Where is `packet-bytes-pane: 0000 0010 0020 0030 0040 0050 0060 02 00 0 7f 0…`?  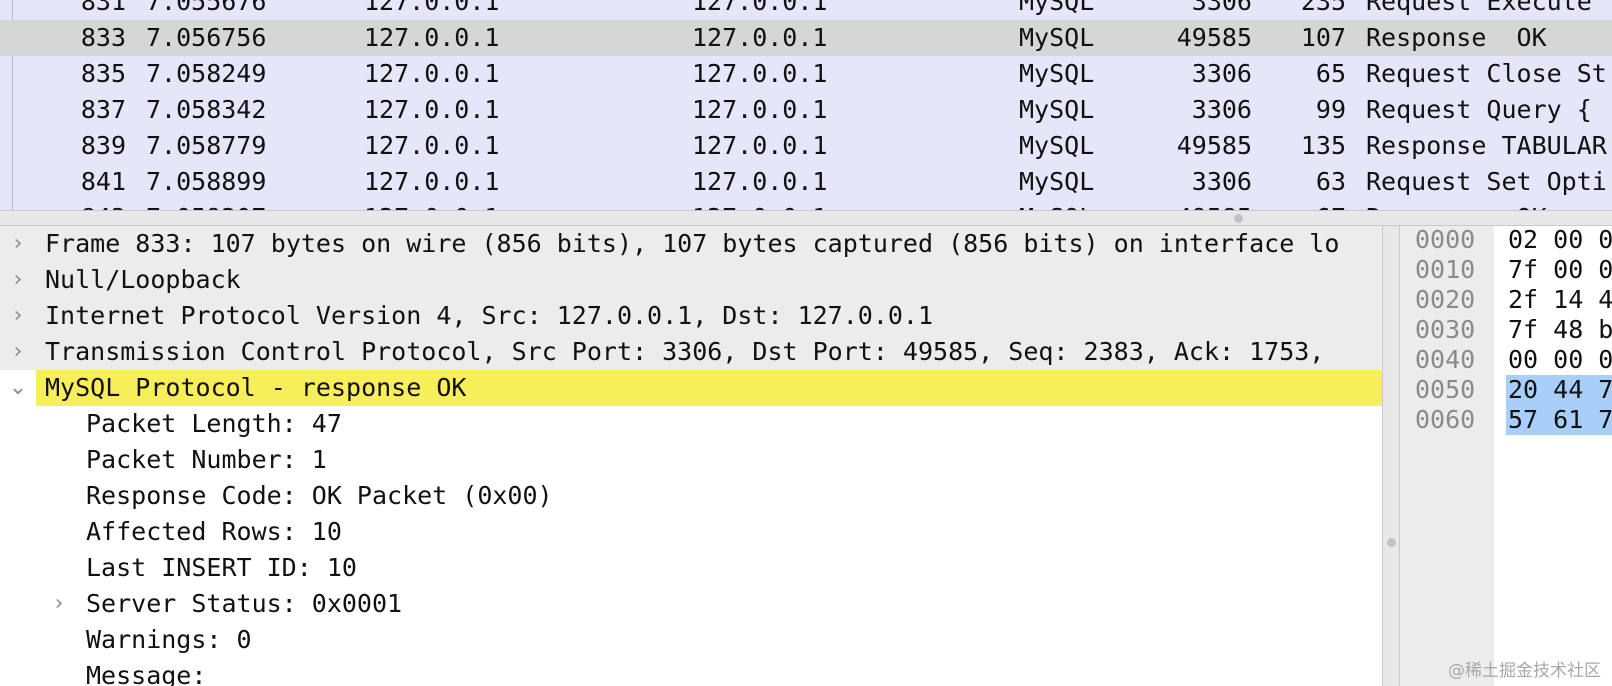
packet-bytes-pane: 0000 0010 0020 0030 0040 0050 0060 02 00 0 7f 0… is located at coordinates (1506, 456).